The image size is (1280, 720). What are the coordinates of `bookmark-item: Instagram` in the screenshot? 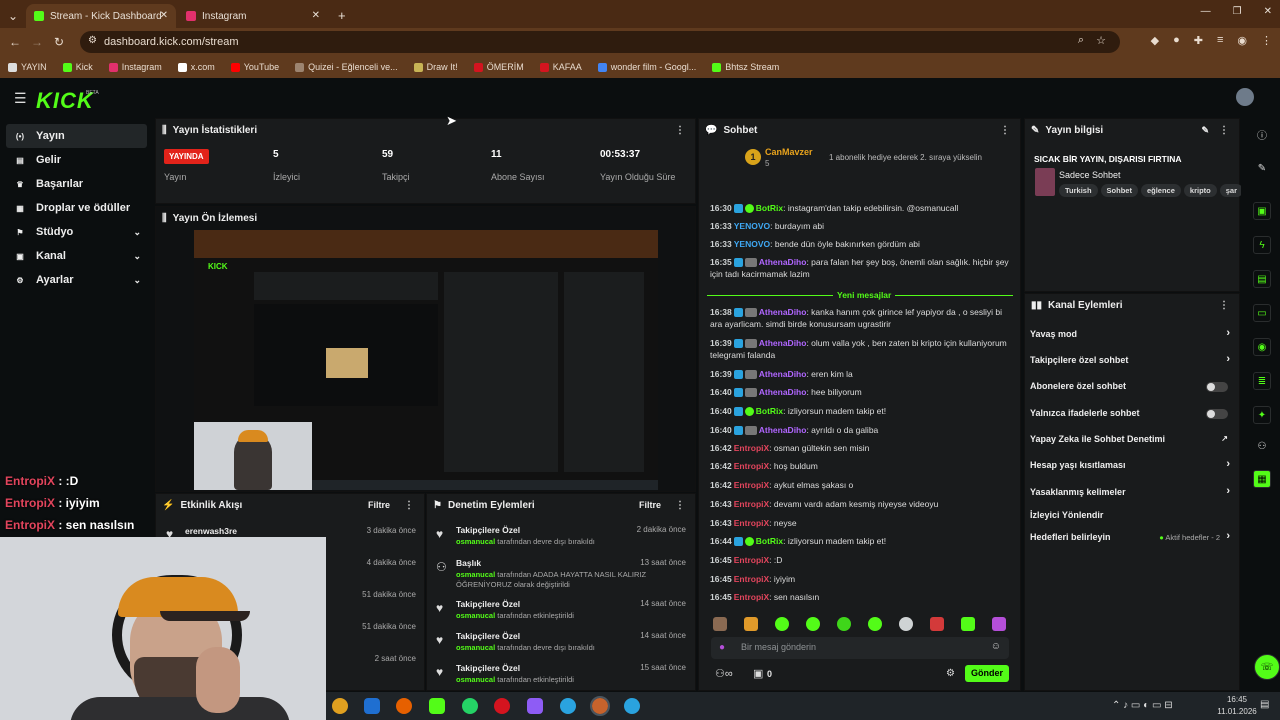 It's located at (135, 67).